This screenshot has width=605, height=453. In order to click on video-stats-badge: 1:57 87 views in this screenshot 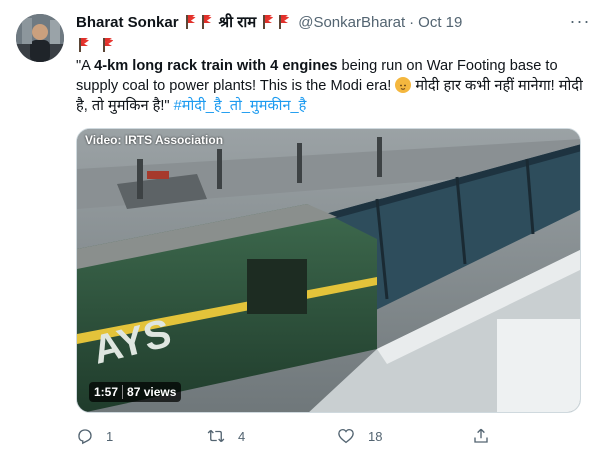, I will do `click(135, 392)`.